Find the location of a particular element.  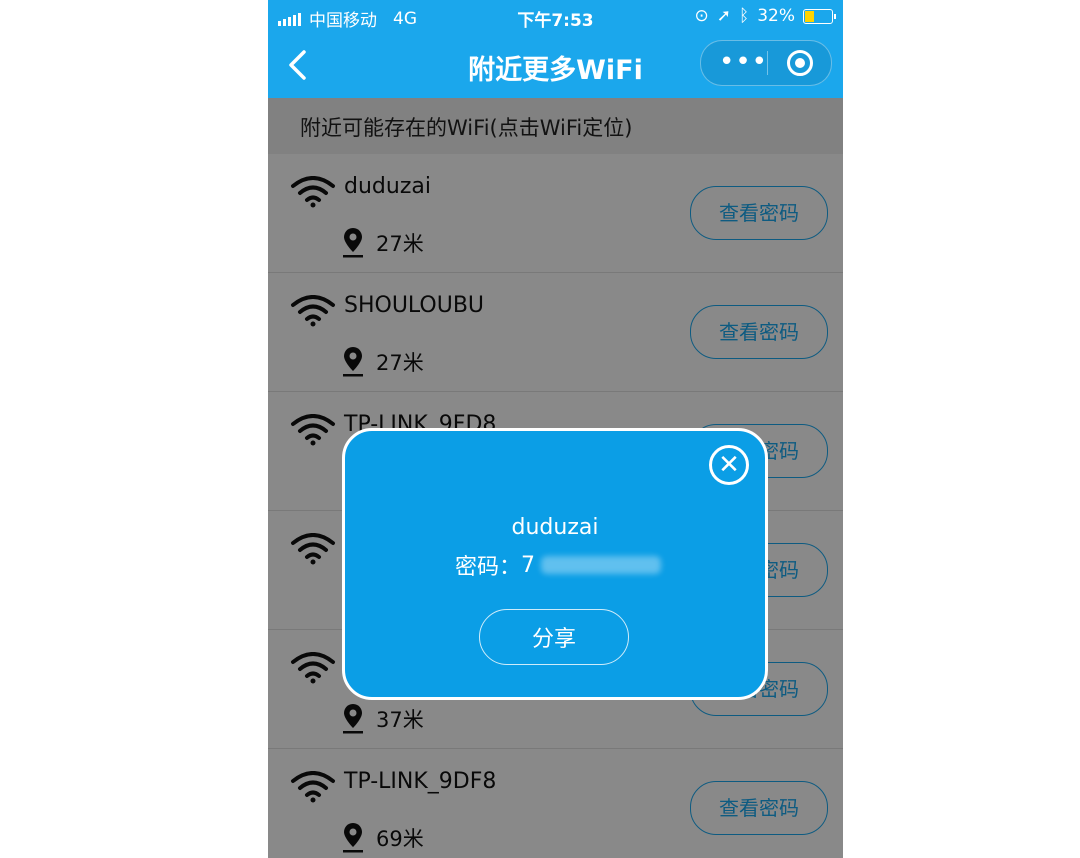

close-icon: ✕ is located at coordinates (729, 465).